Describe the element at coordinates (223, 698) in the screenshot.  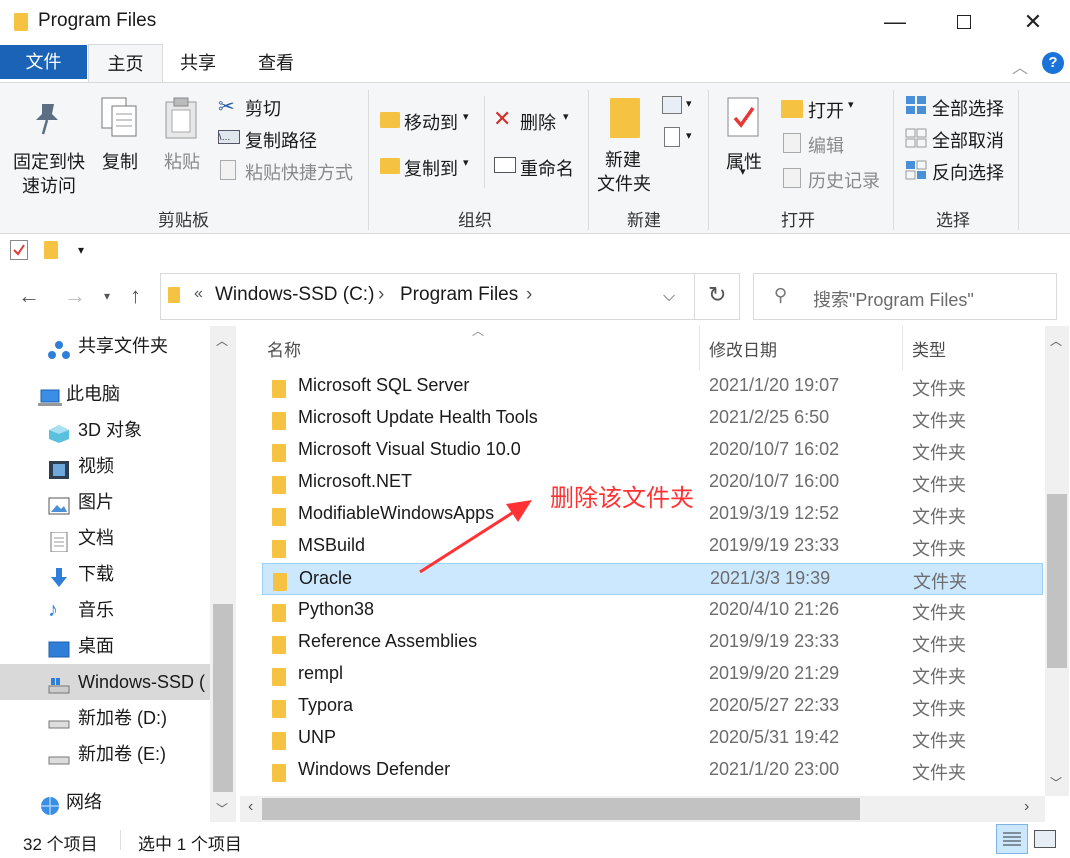
I see `nav-scrollbar-thumb` at that location.